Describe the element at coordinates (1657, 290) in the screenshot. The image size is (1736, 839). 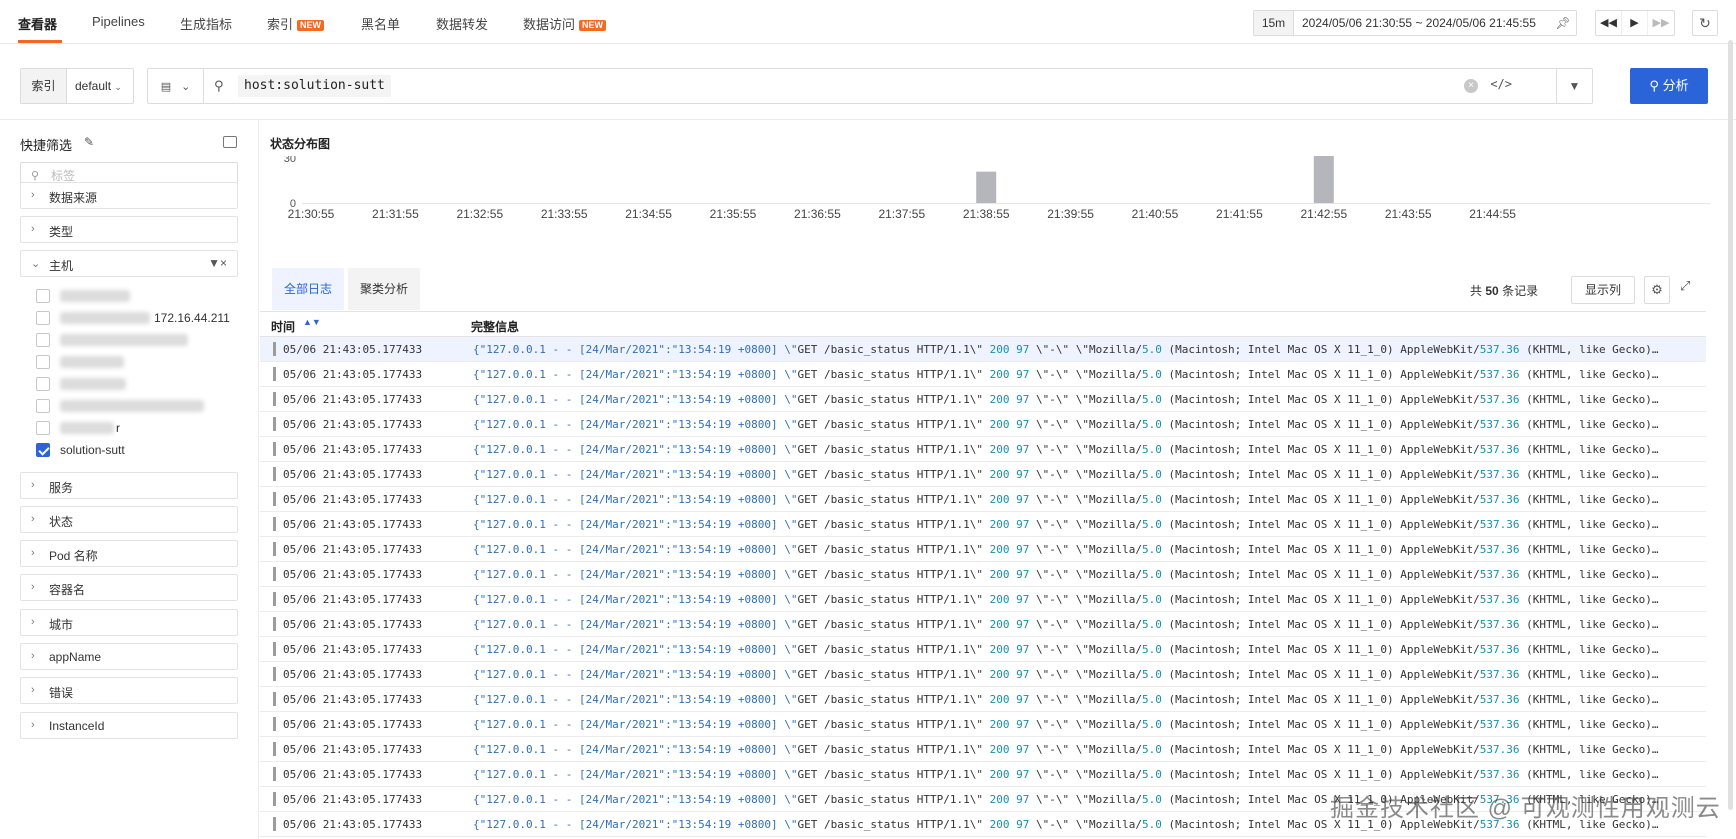
I see `gear-icon: ⚙` at that location.